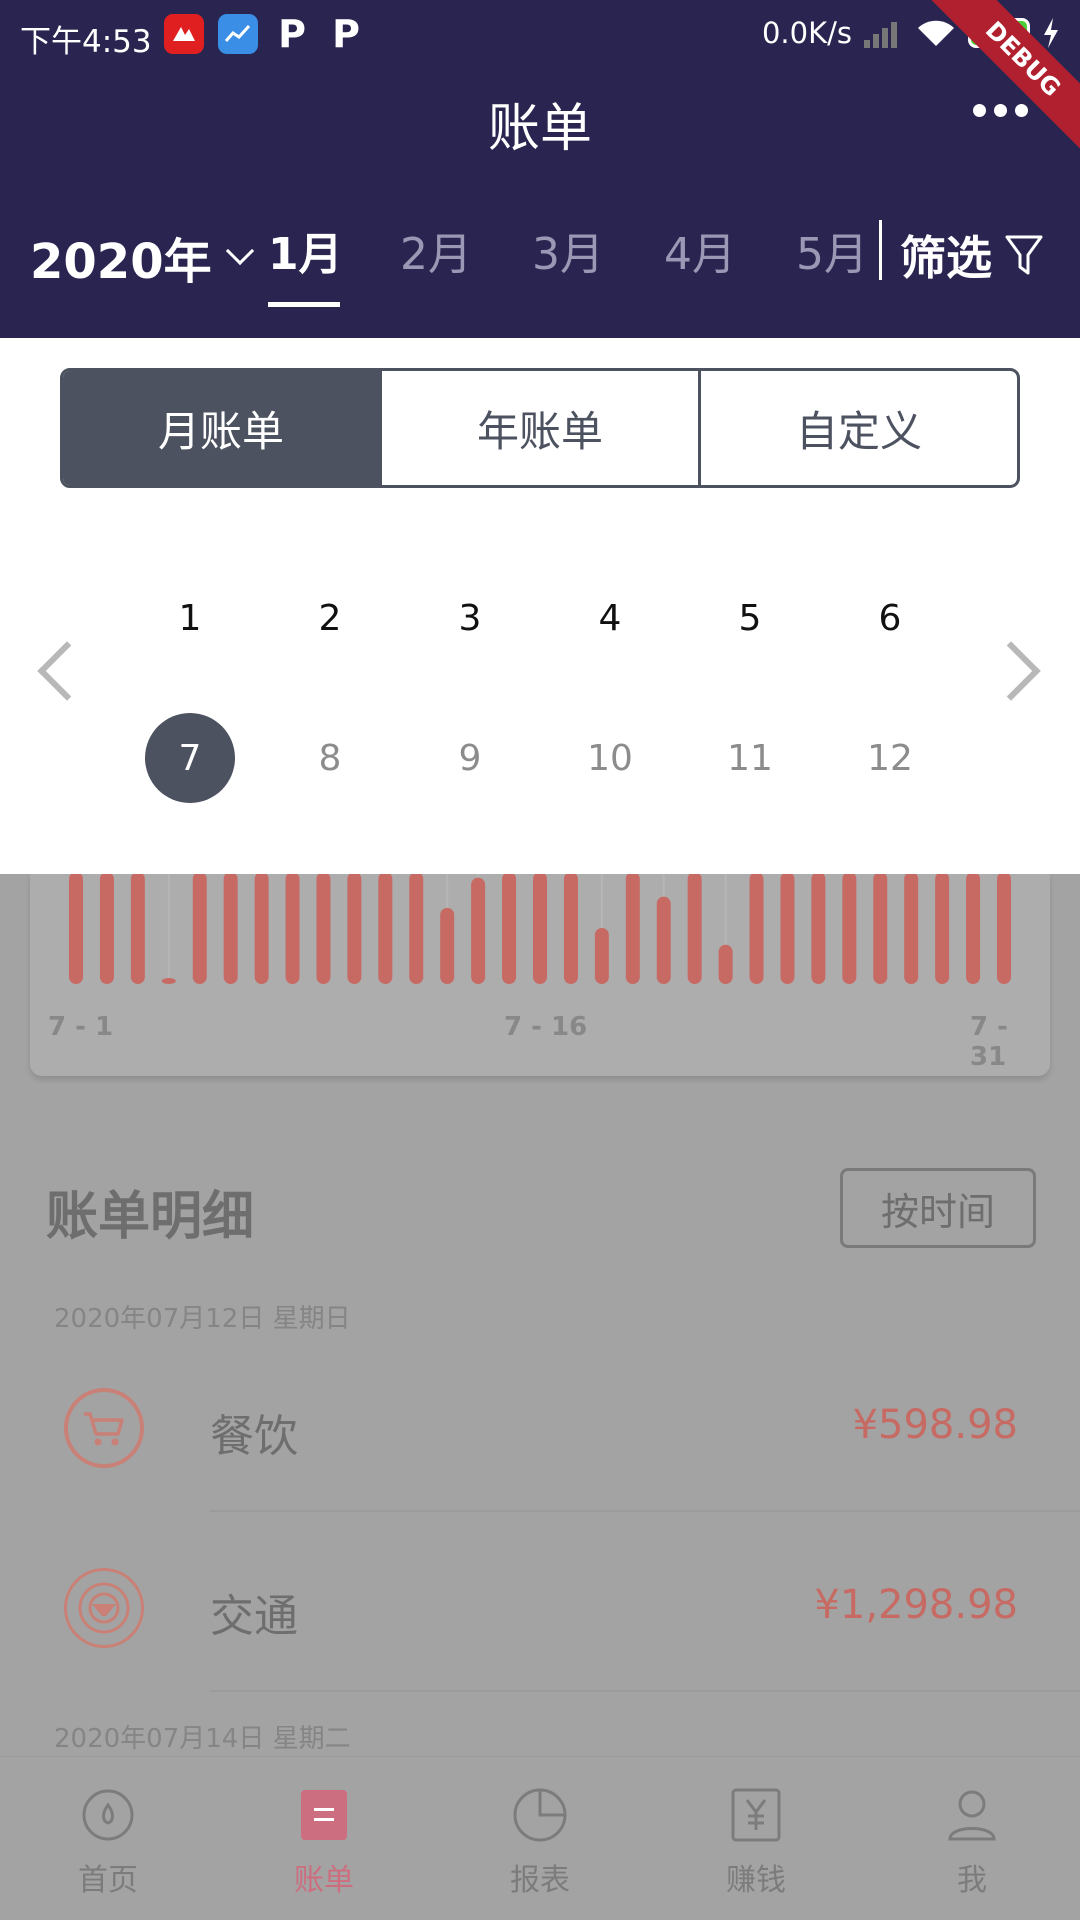  I want to click on month-option-5: 5, so click(750, 618).